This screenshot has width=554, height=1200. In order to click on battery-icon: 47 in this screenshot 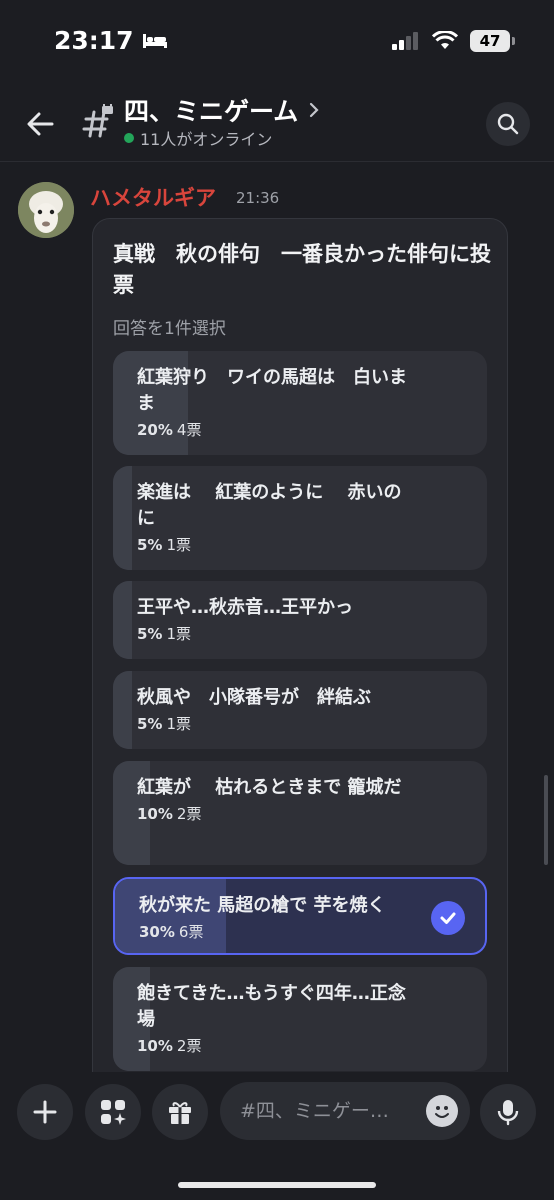, I will do `click(492, 41)`.